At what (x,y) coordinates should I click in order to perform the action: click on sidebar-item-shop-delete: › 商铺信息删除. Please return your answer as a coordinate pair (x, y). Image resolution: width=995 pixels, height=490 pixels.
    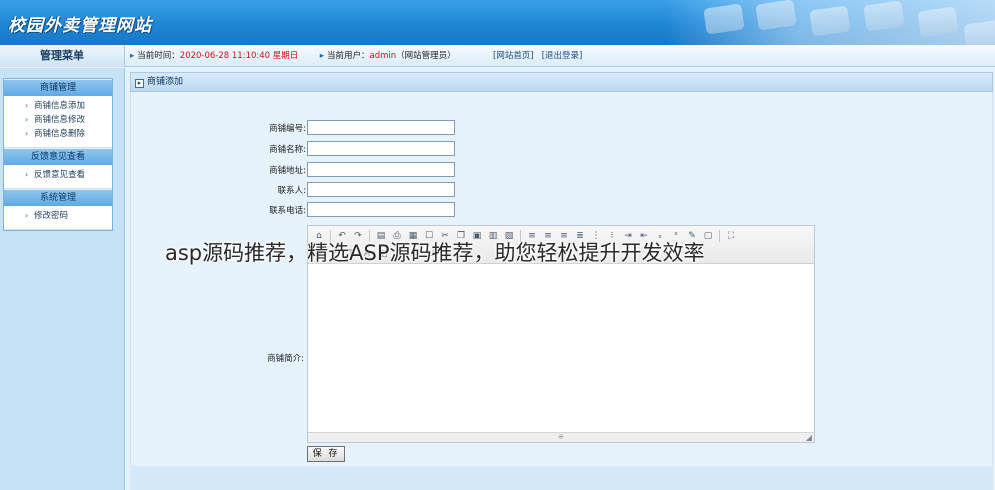
    Looking at the image, I should click on (58, 134).